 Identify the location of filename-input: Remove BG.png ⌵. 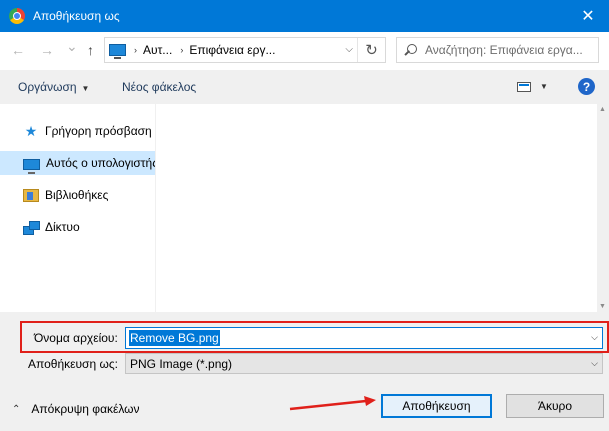
(364, 338).